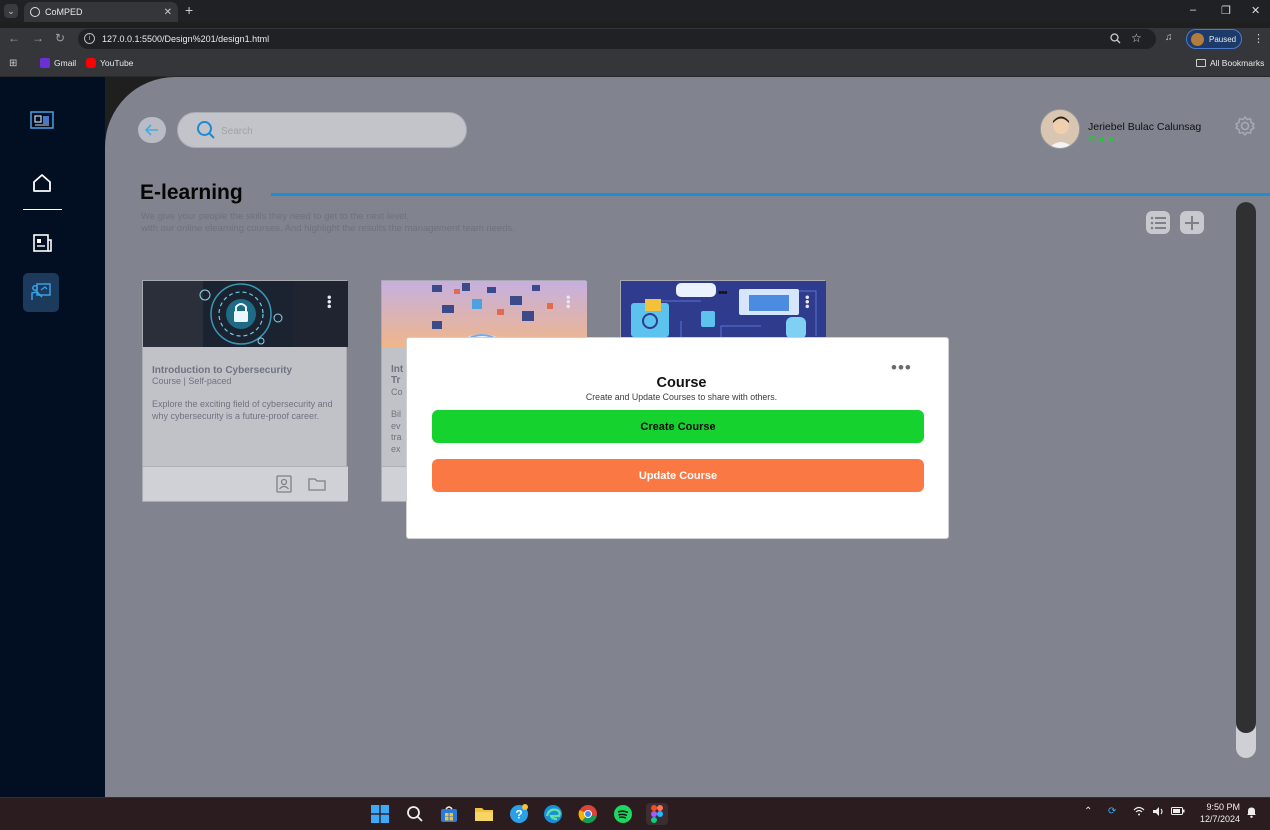 The image size is (1270, 830). What do you see at coordinates (1169, 37) in the screenshot?
I see `media-control-icon: ♫` at bounding box center [1169, 37].